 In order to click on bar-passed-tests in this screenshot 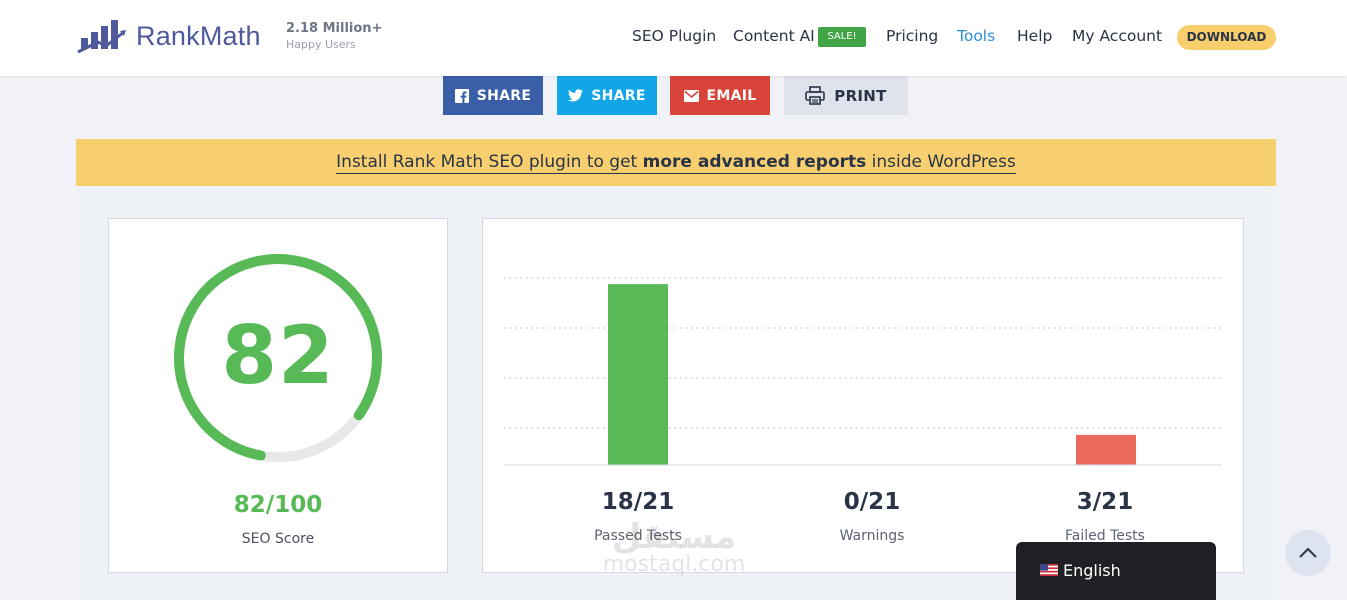, I will do `click(638, 374)`.